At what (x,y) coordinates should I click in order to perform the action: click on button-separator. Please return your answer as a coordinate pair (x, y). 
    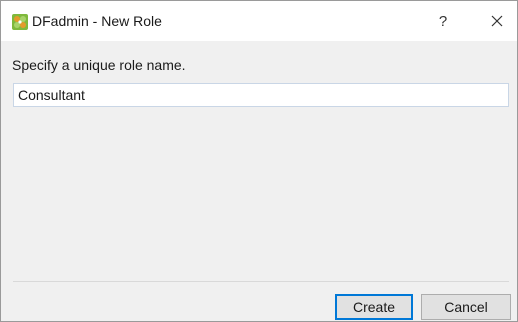
    Looking at the image, I should click on (261, 281).